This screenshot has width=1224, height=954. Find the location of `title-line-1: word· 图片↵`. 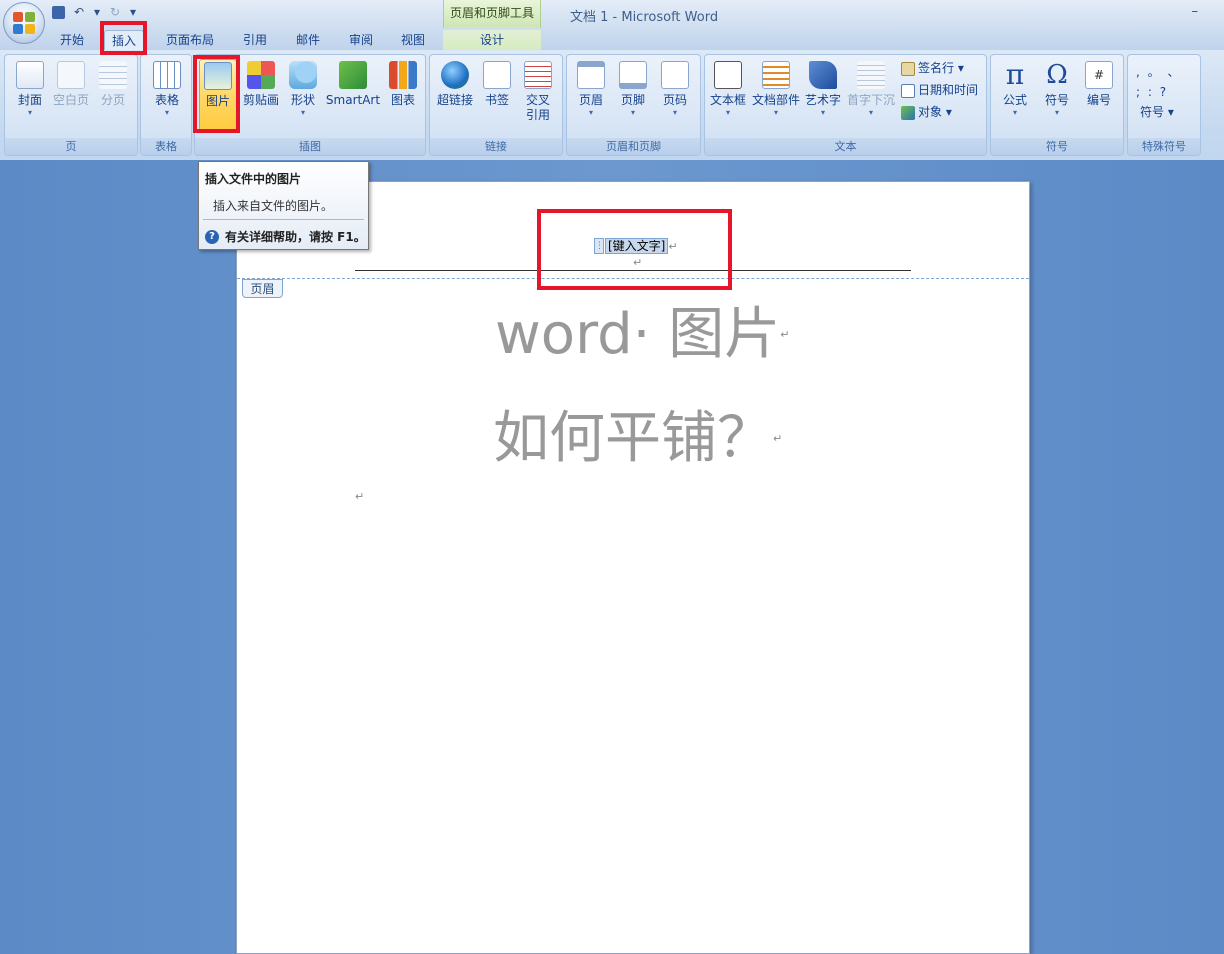

title-line-1: word· 图片↵ is located at coordinates (642, 335).